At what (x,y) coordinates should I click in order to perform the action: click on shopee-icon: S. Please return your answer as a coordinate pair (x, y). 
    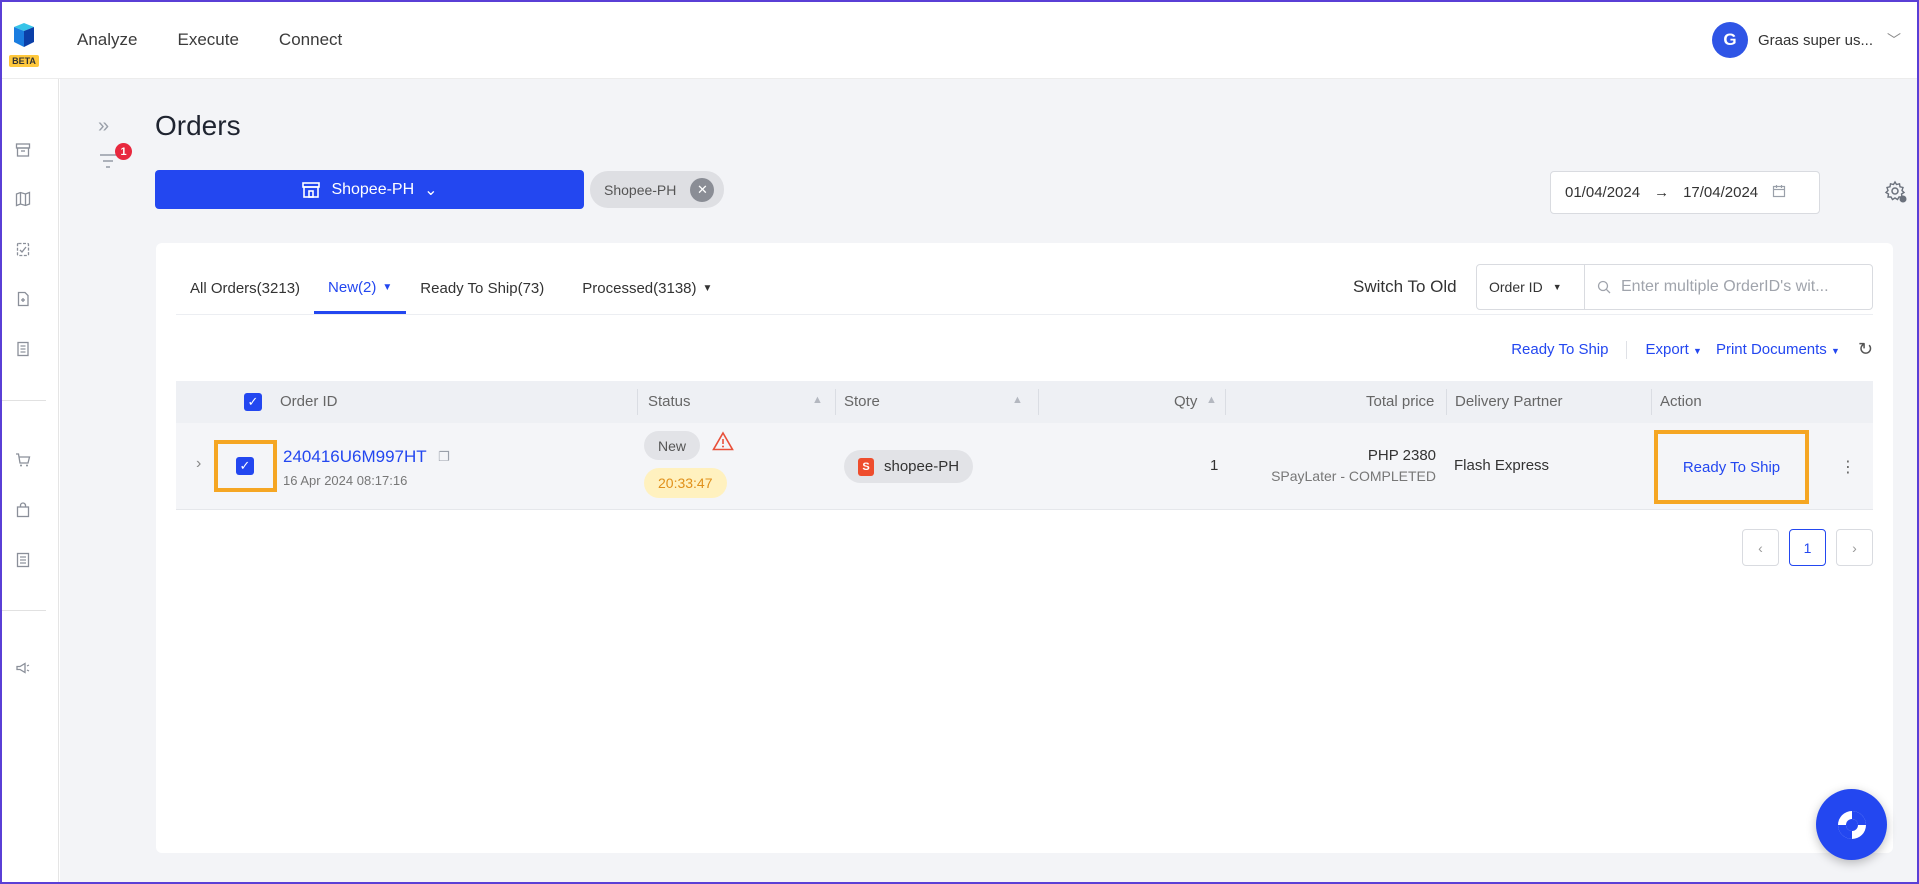
    Looking at the image, I should click on (866, 466).